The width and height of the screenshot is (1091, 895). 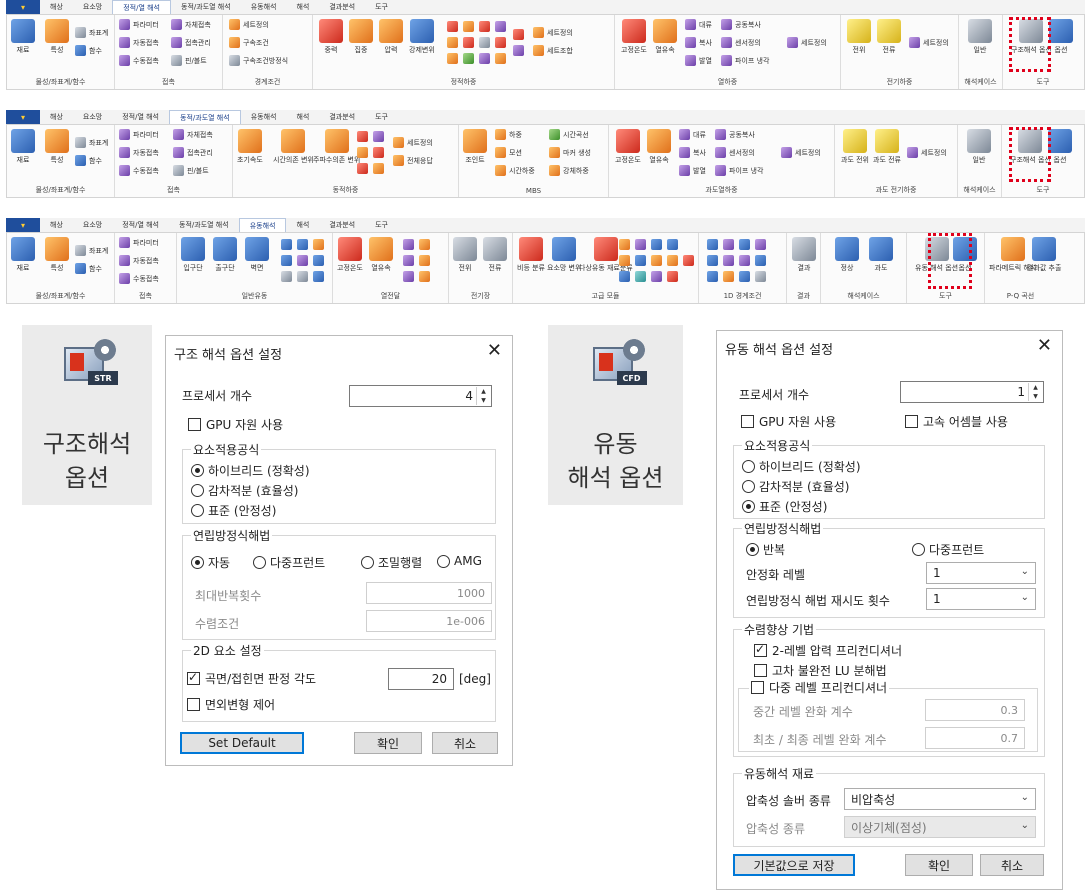 What do you see at coordinates (1044, 255) in the screenshot?
I see `result-extract-button: 결과값 추출` at bounding box center [1044, 255].